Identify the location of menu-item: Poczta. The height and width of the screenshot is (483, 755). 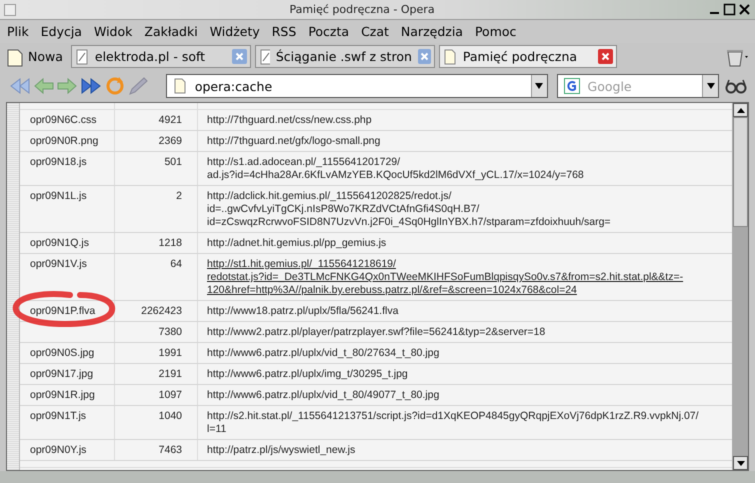
(329, 31).